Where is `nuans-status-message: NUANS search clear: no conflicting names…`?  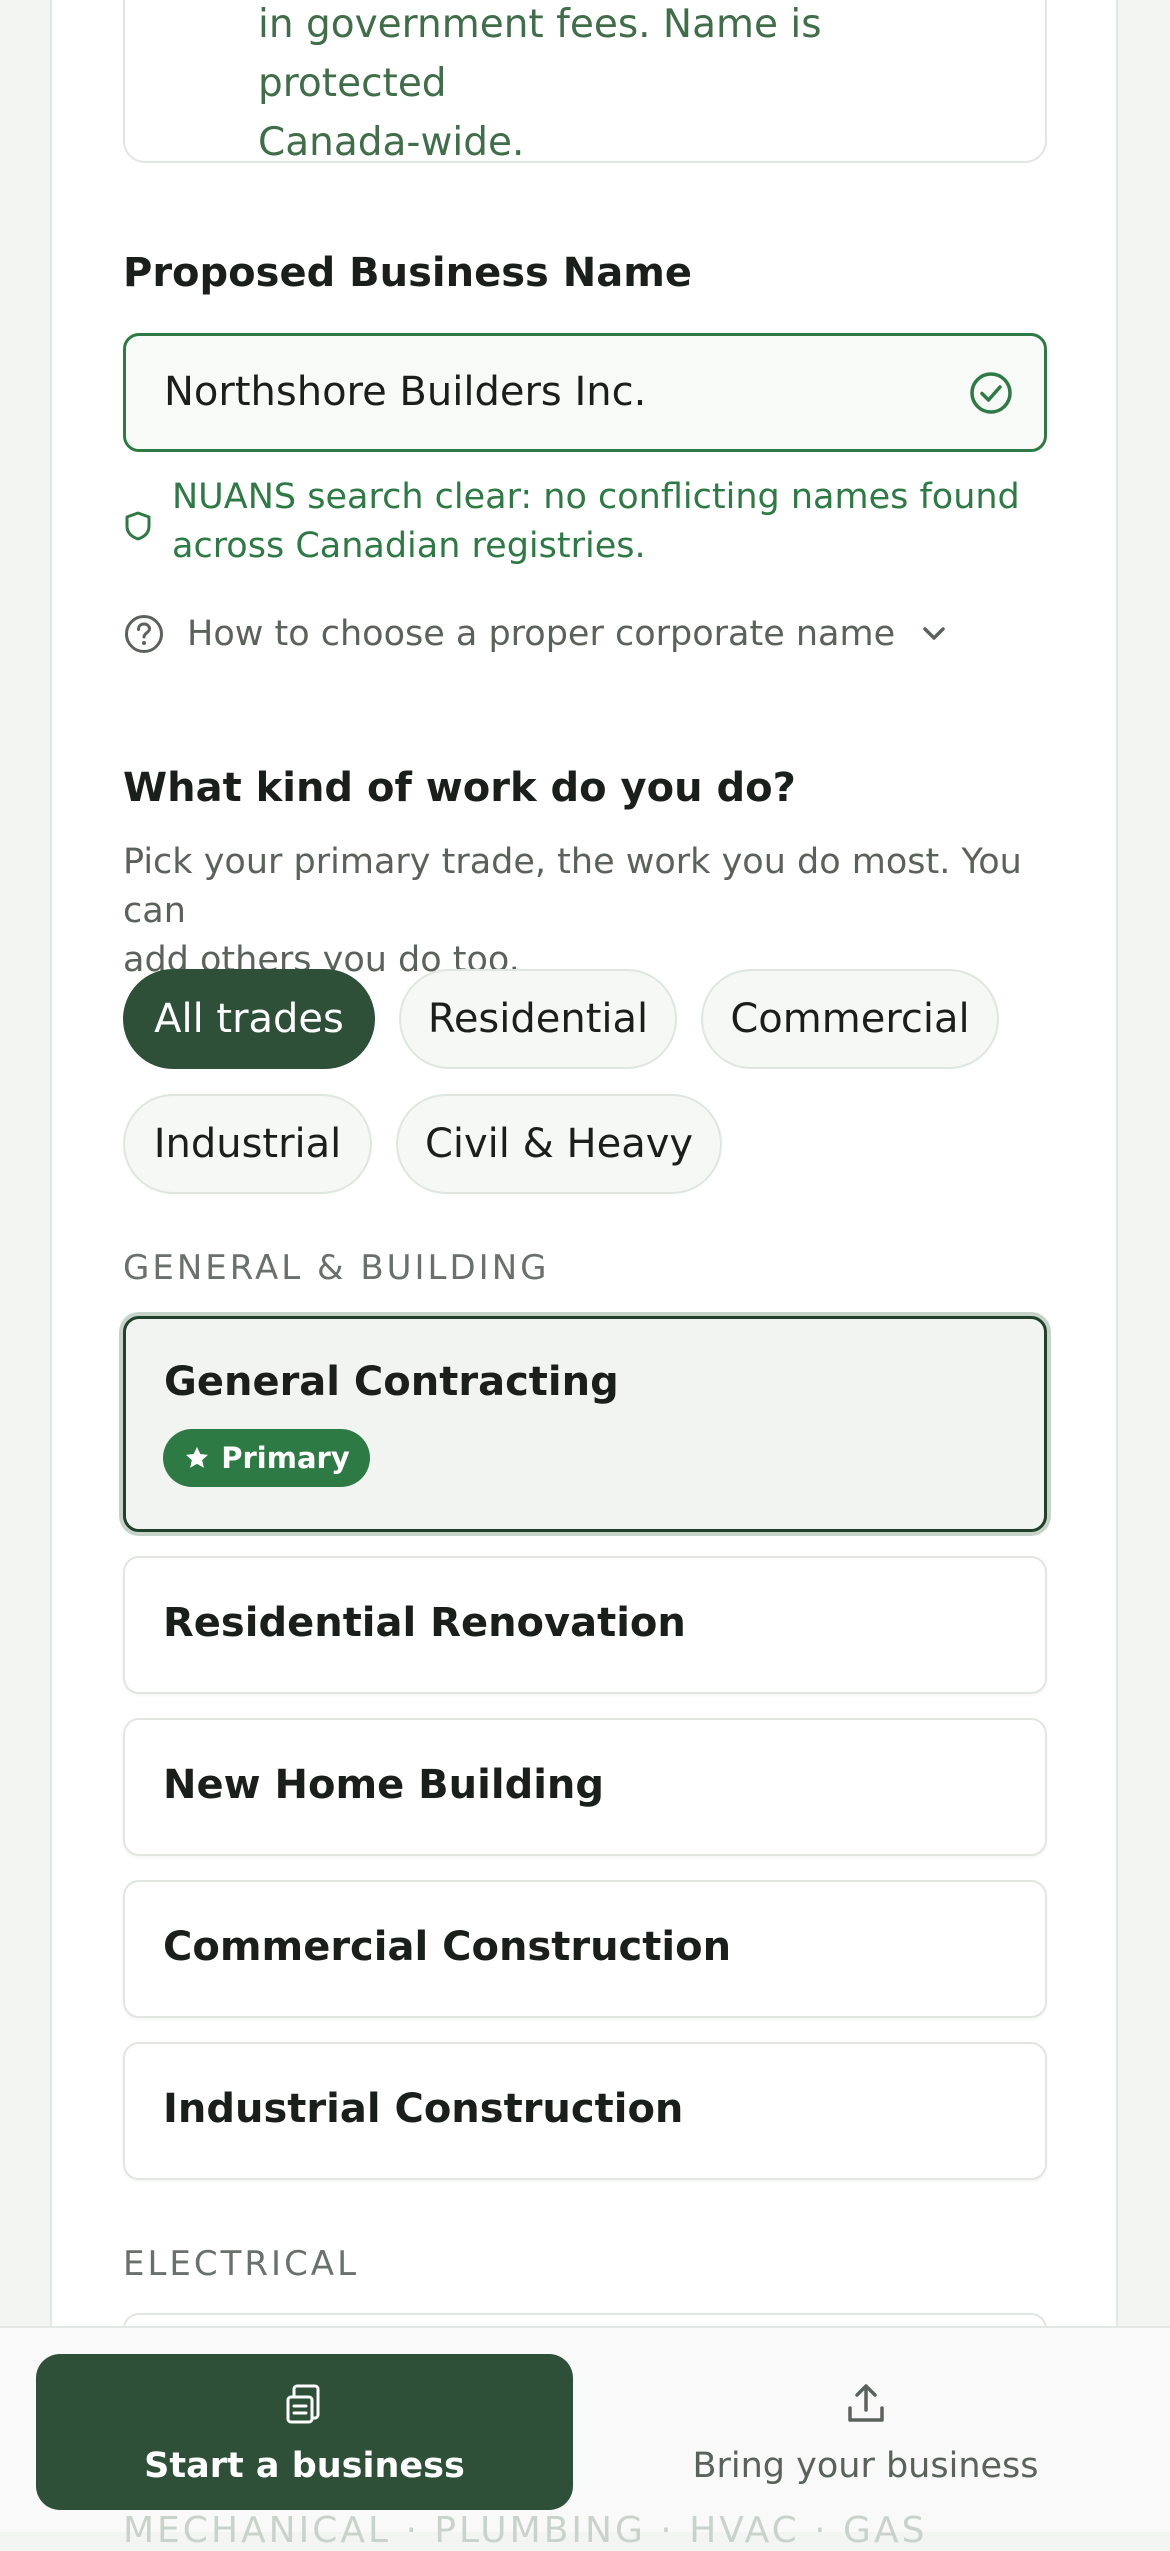 nuans-status-message: NUANS search clear: no conflicting names… is located at coordinates (602, 522).